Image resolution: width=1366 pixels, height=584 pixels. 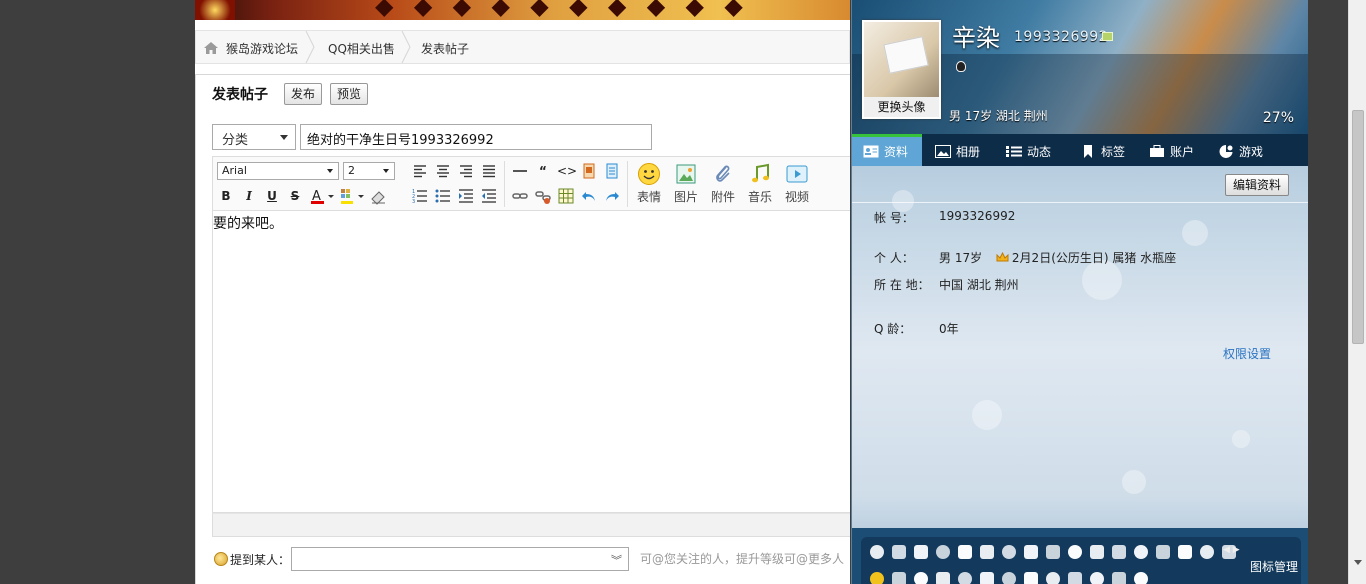 I want to click on underline-icon: U, so click(x=272, y=196).